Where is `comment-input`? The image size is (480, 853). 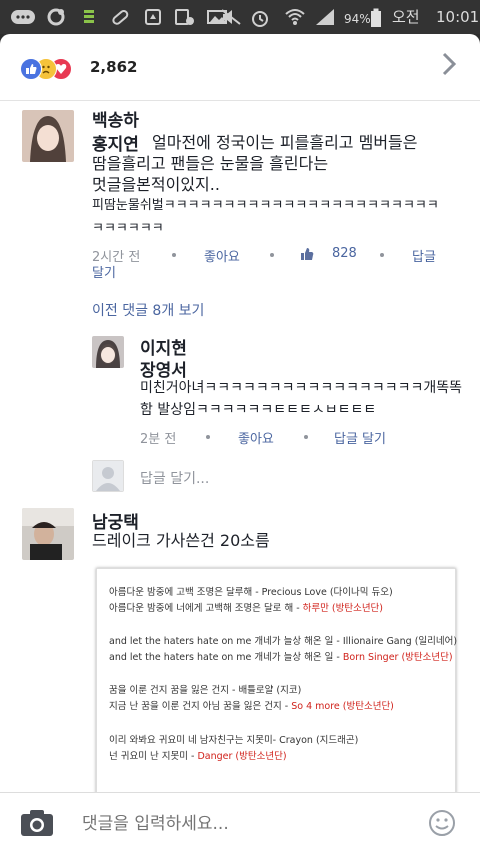
comment-input is located at coordinates (242, 824).